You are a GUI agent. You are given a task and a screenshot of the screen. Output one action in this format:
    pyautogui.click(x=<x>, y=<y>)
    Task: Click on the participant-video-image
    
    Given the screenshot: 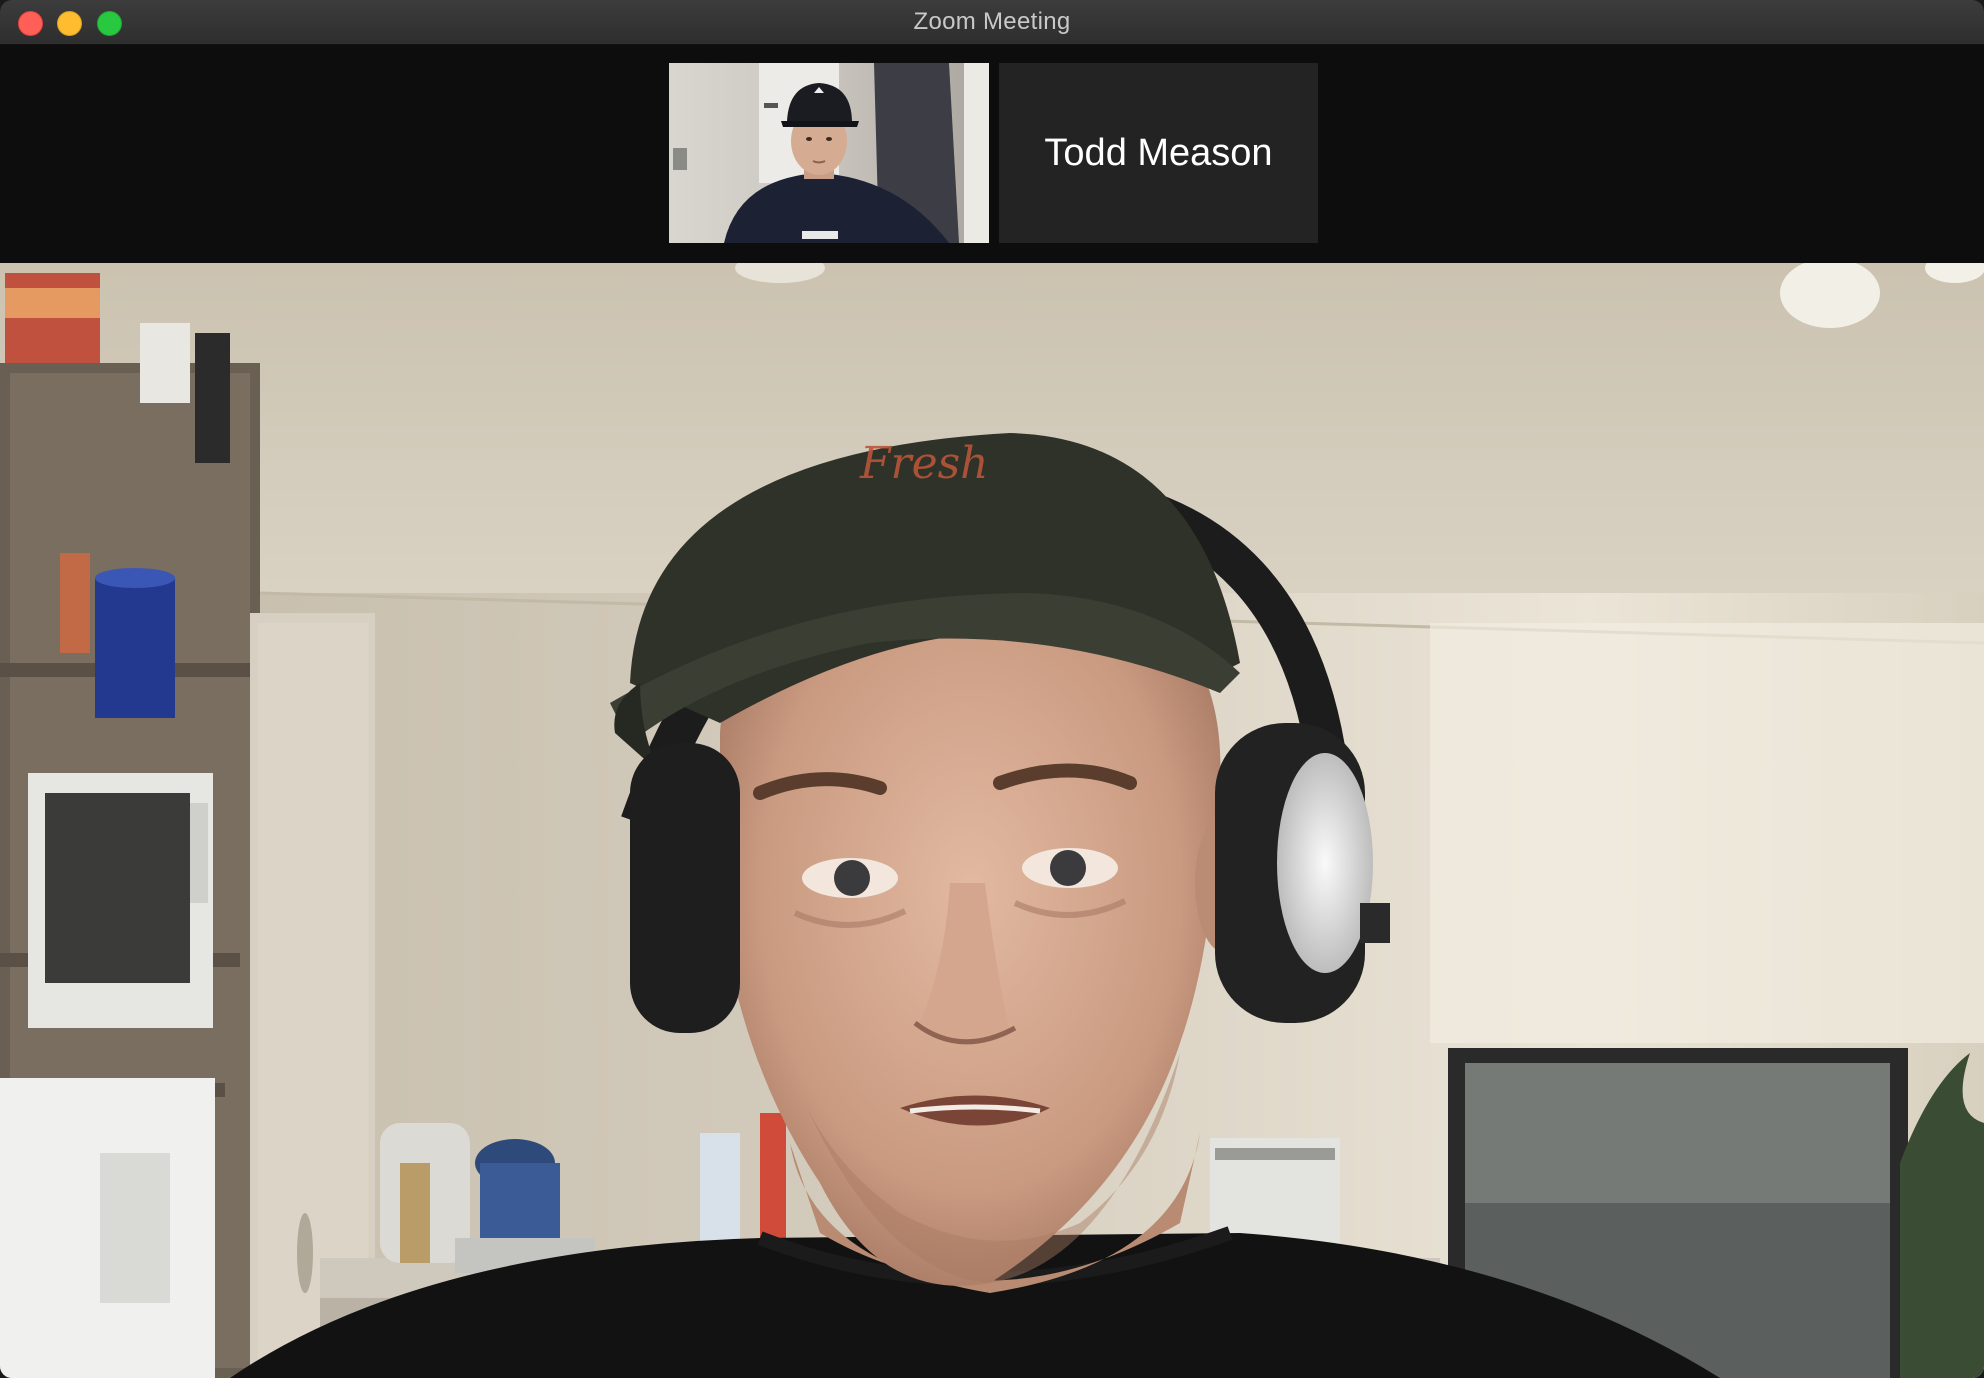 What is the action you would take?
    pyautogui.click(x=829, y=153)
    